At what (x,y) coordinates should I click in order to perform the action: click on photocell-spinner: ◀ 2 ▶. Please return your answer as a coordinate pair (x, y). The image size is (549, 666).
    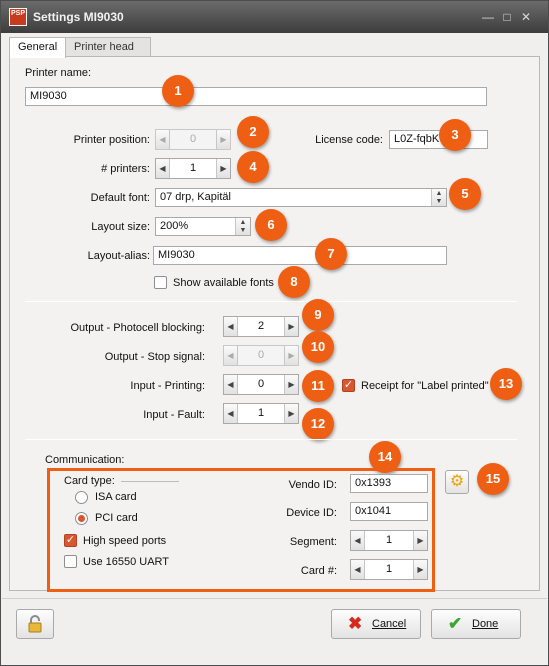
    Looking at the image, I should click on (261, 326).